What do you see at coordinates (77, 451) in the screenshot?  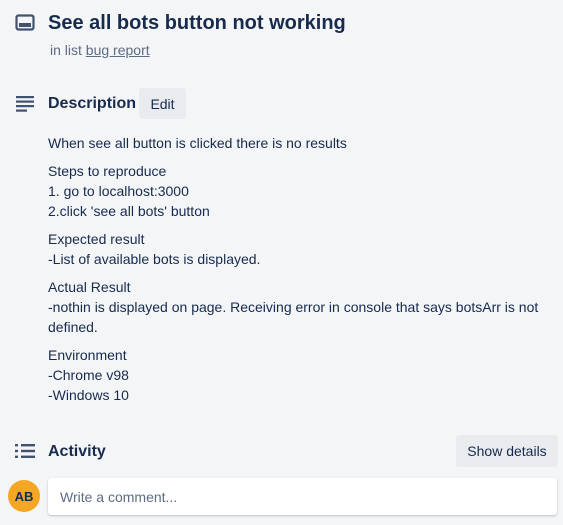 I see `activity-title: Activity` at bounding box center [77, 451].